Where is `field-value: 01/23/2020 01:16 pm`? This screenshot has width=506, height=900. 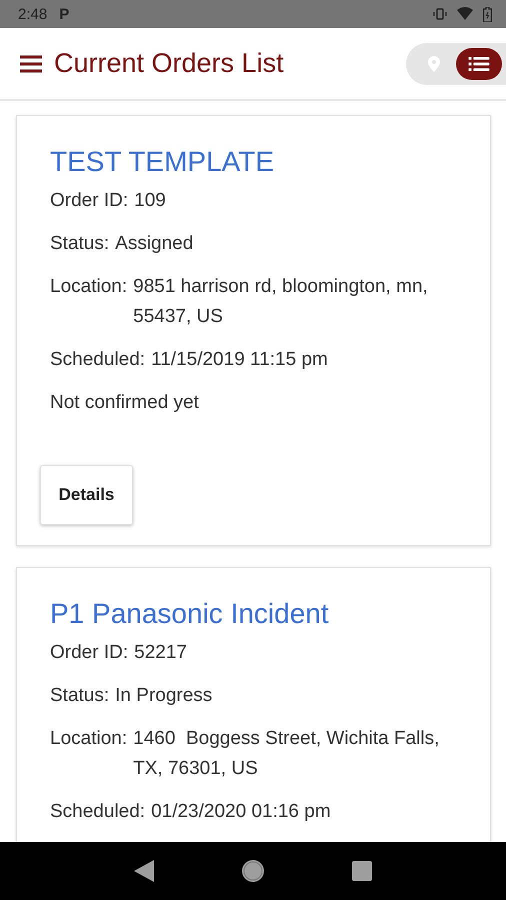
field-value: 01/23/2020 01:16 pm is located at coordinates (241, 812).